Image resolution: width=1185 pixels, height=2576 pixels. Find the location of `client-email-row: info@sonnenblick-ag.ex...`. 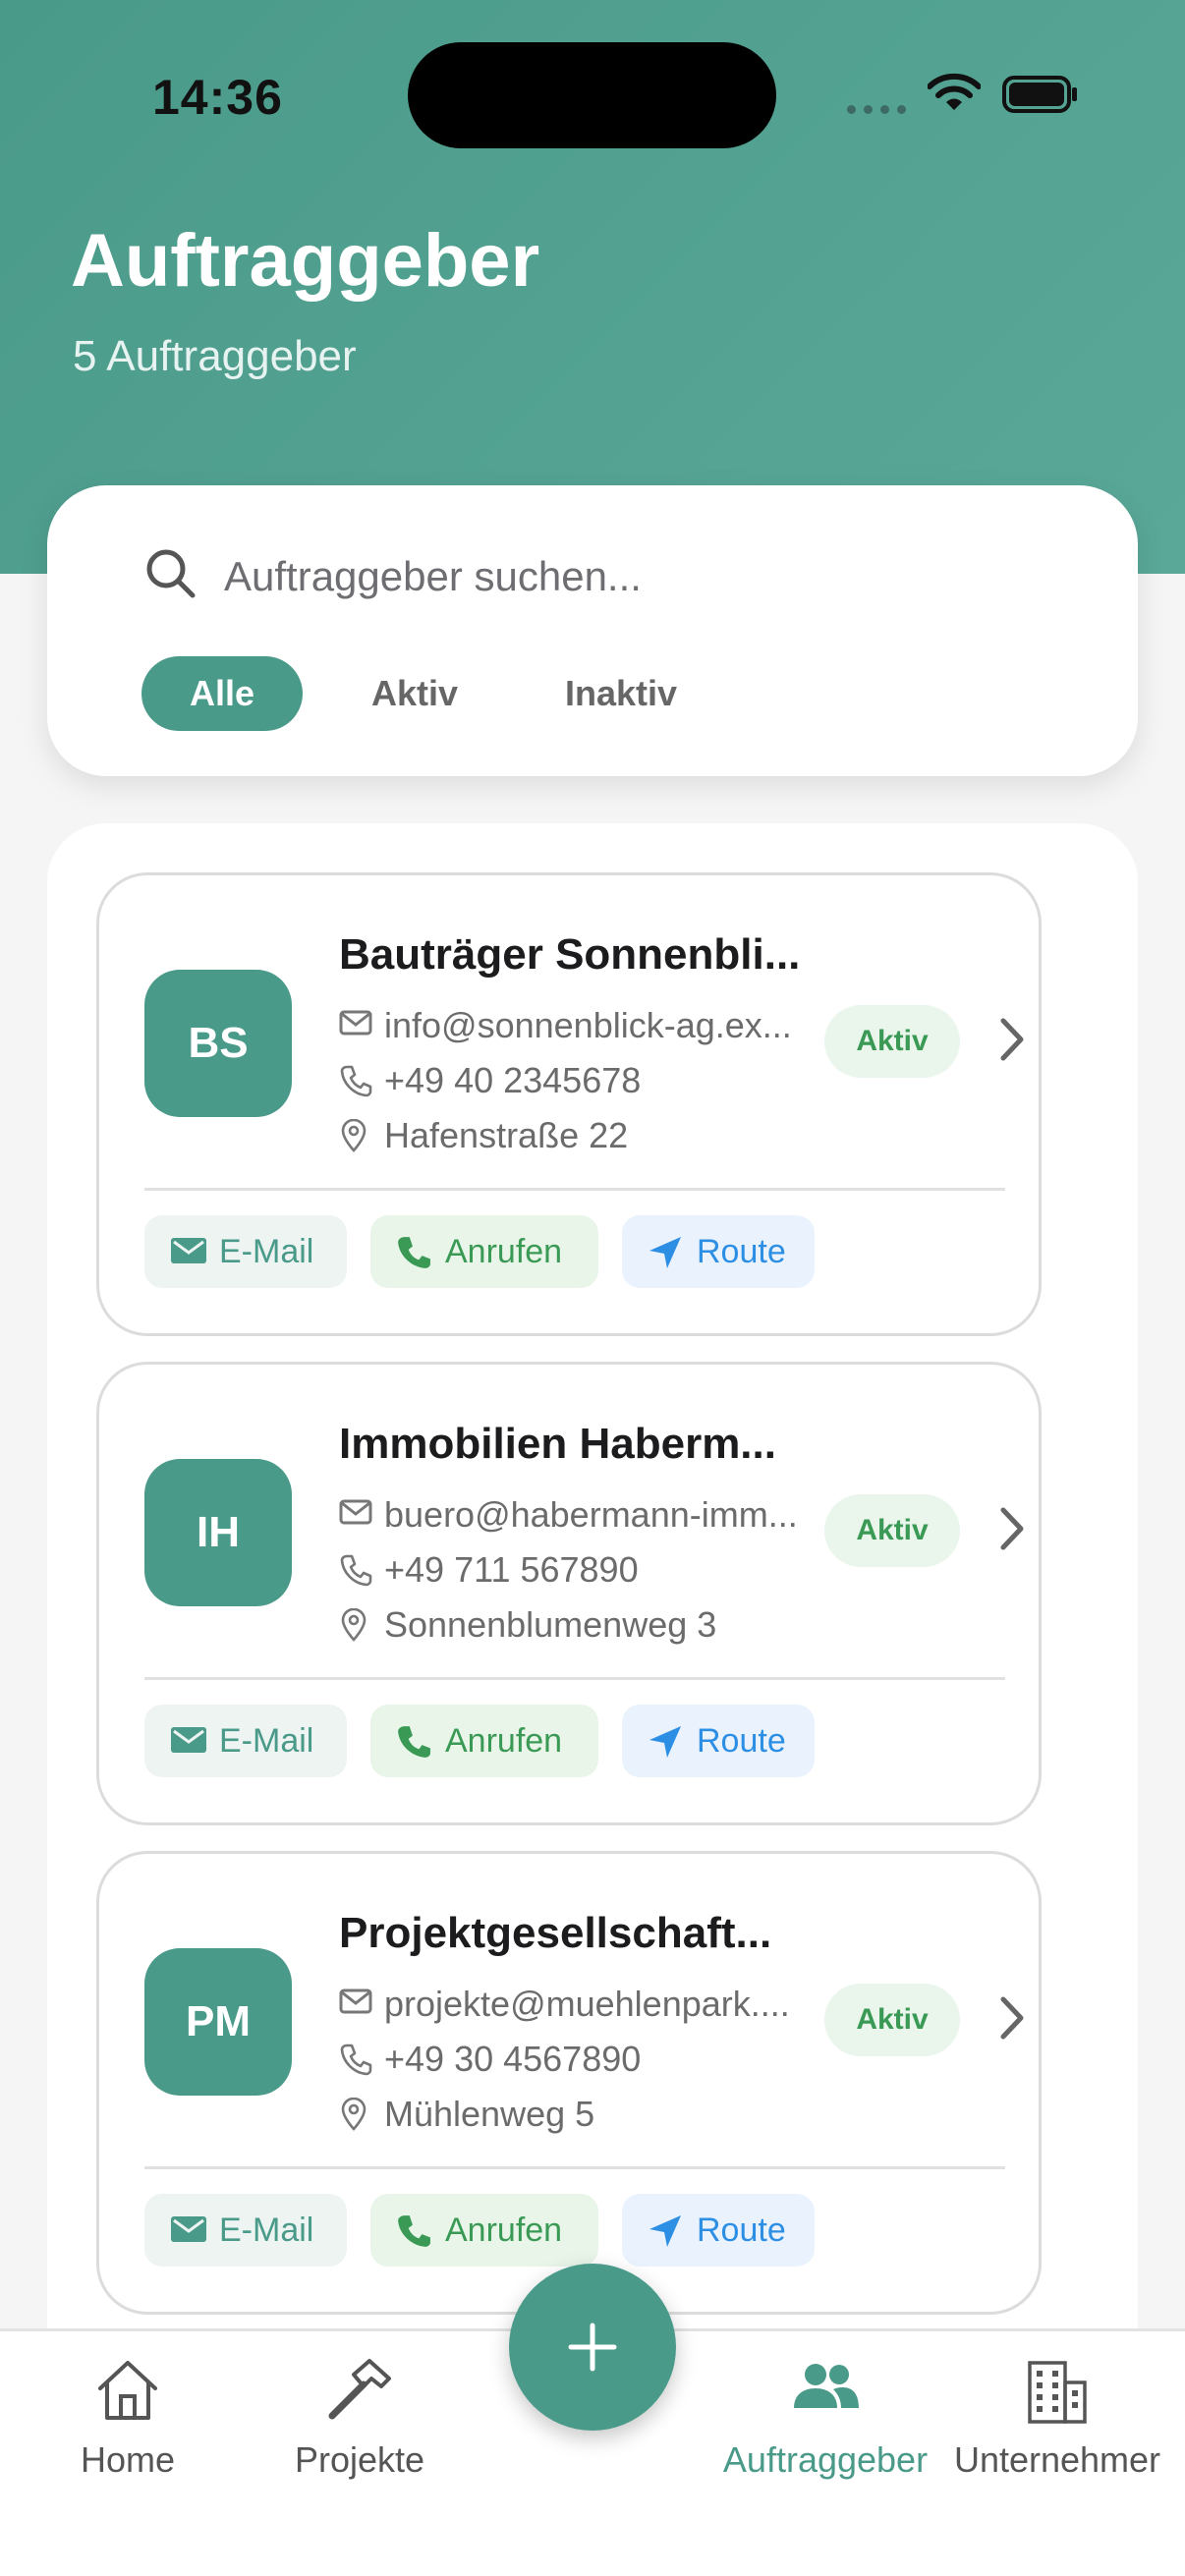

client-email-row: info@sonnenblick-ag.ex... is located at coordinates (579, 1024).